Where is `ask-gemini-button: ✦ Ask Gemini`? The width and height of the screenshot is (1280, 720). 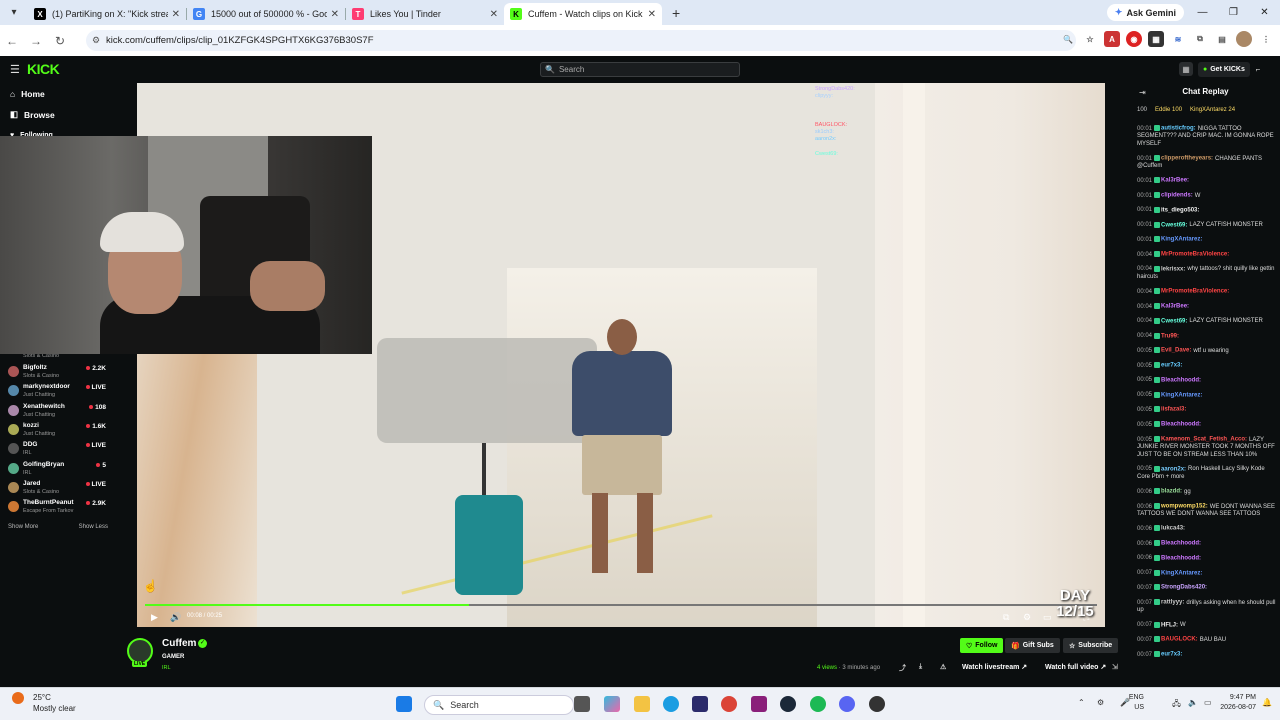
ask-gemini-button: ✦ Ask Gemini is located at coordinates (1145, 12).